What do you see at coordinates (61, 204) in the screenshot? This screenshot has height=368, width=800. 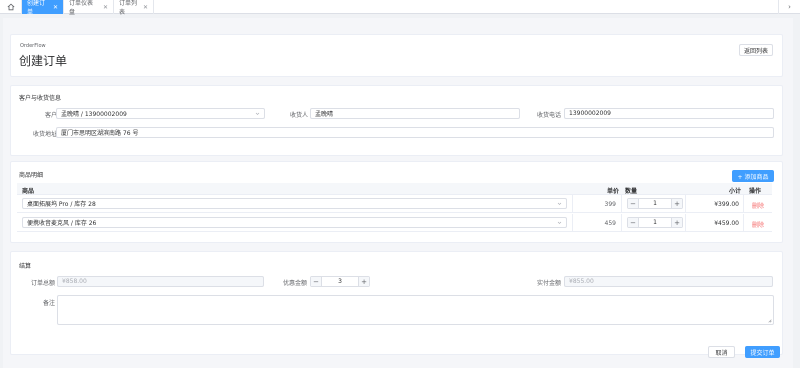 I see `product-value: 桌面拓展坞 Pro / 库存 28` at bounding box center [61, 204].